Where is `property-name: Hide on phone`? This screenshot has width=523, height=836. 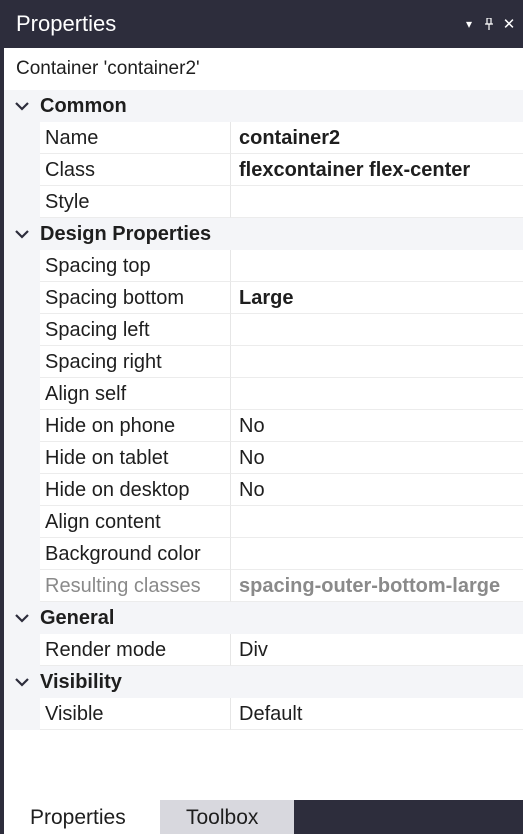
property-name: Hide on phone is located at coordinates (135, 426).